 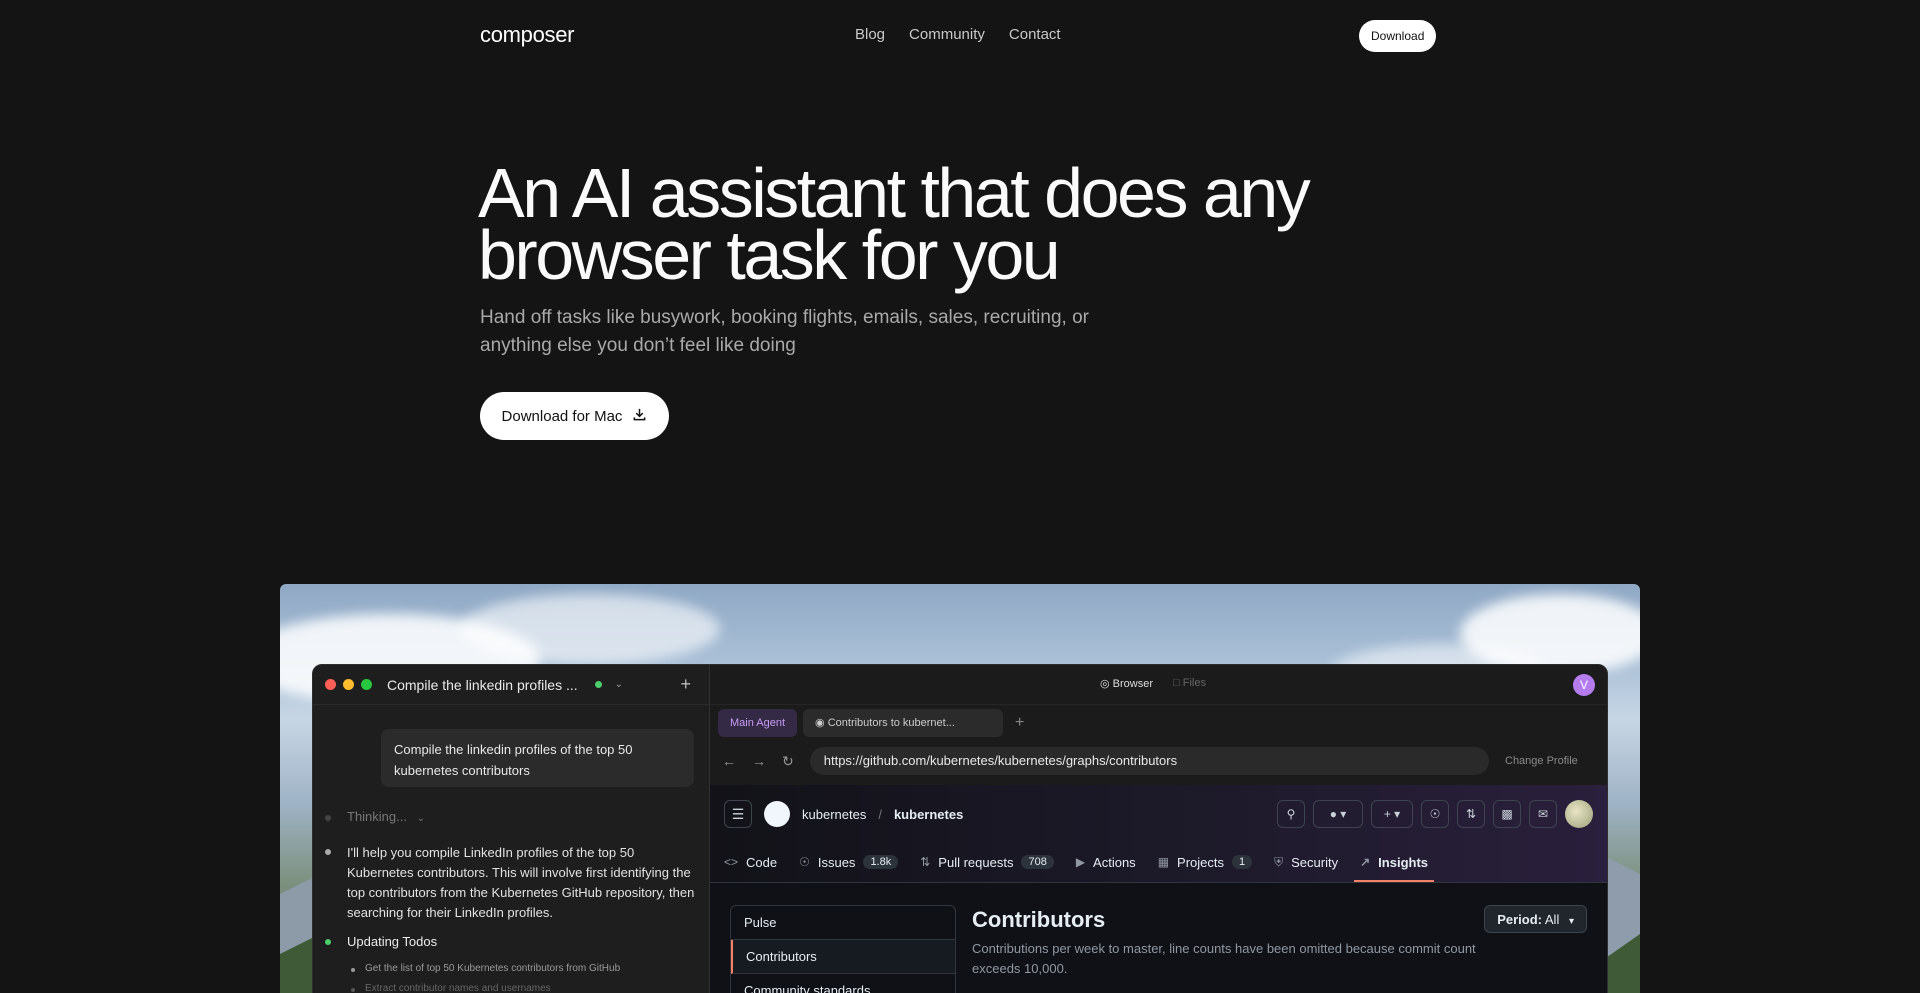 What do you see at coordinates (348, 684) in the screenshot?
I see `minimize-window-button` at bounding box center [348, 684].